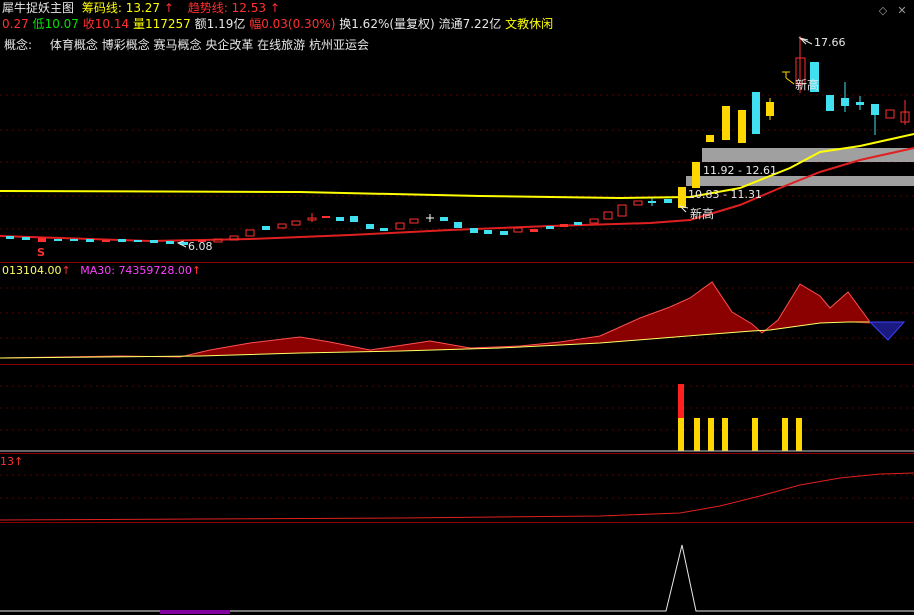  Describe the element at coordinates (457, 486) in the screenshot. I see `trend-grid` at that location.